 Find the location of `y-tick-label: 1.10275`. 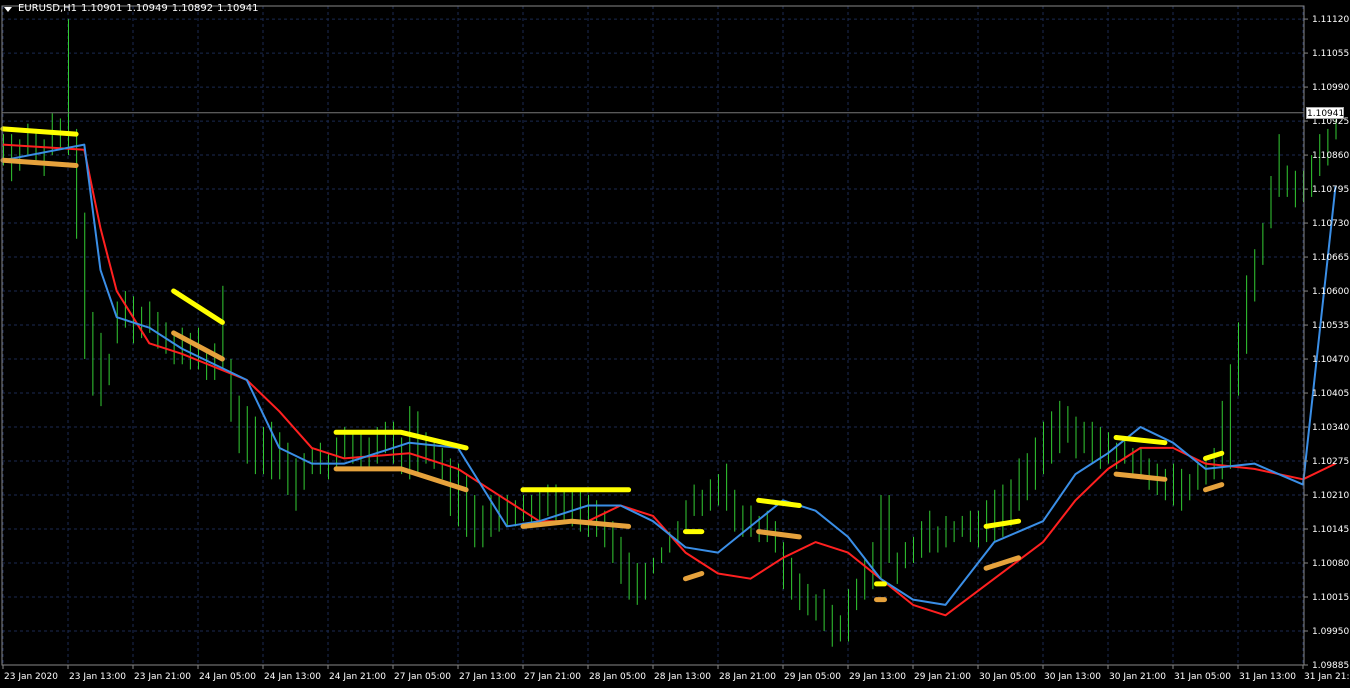

y-tick-label: 1.10275 is located at coordinates (1330, 462).